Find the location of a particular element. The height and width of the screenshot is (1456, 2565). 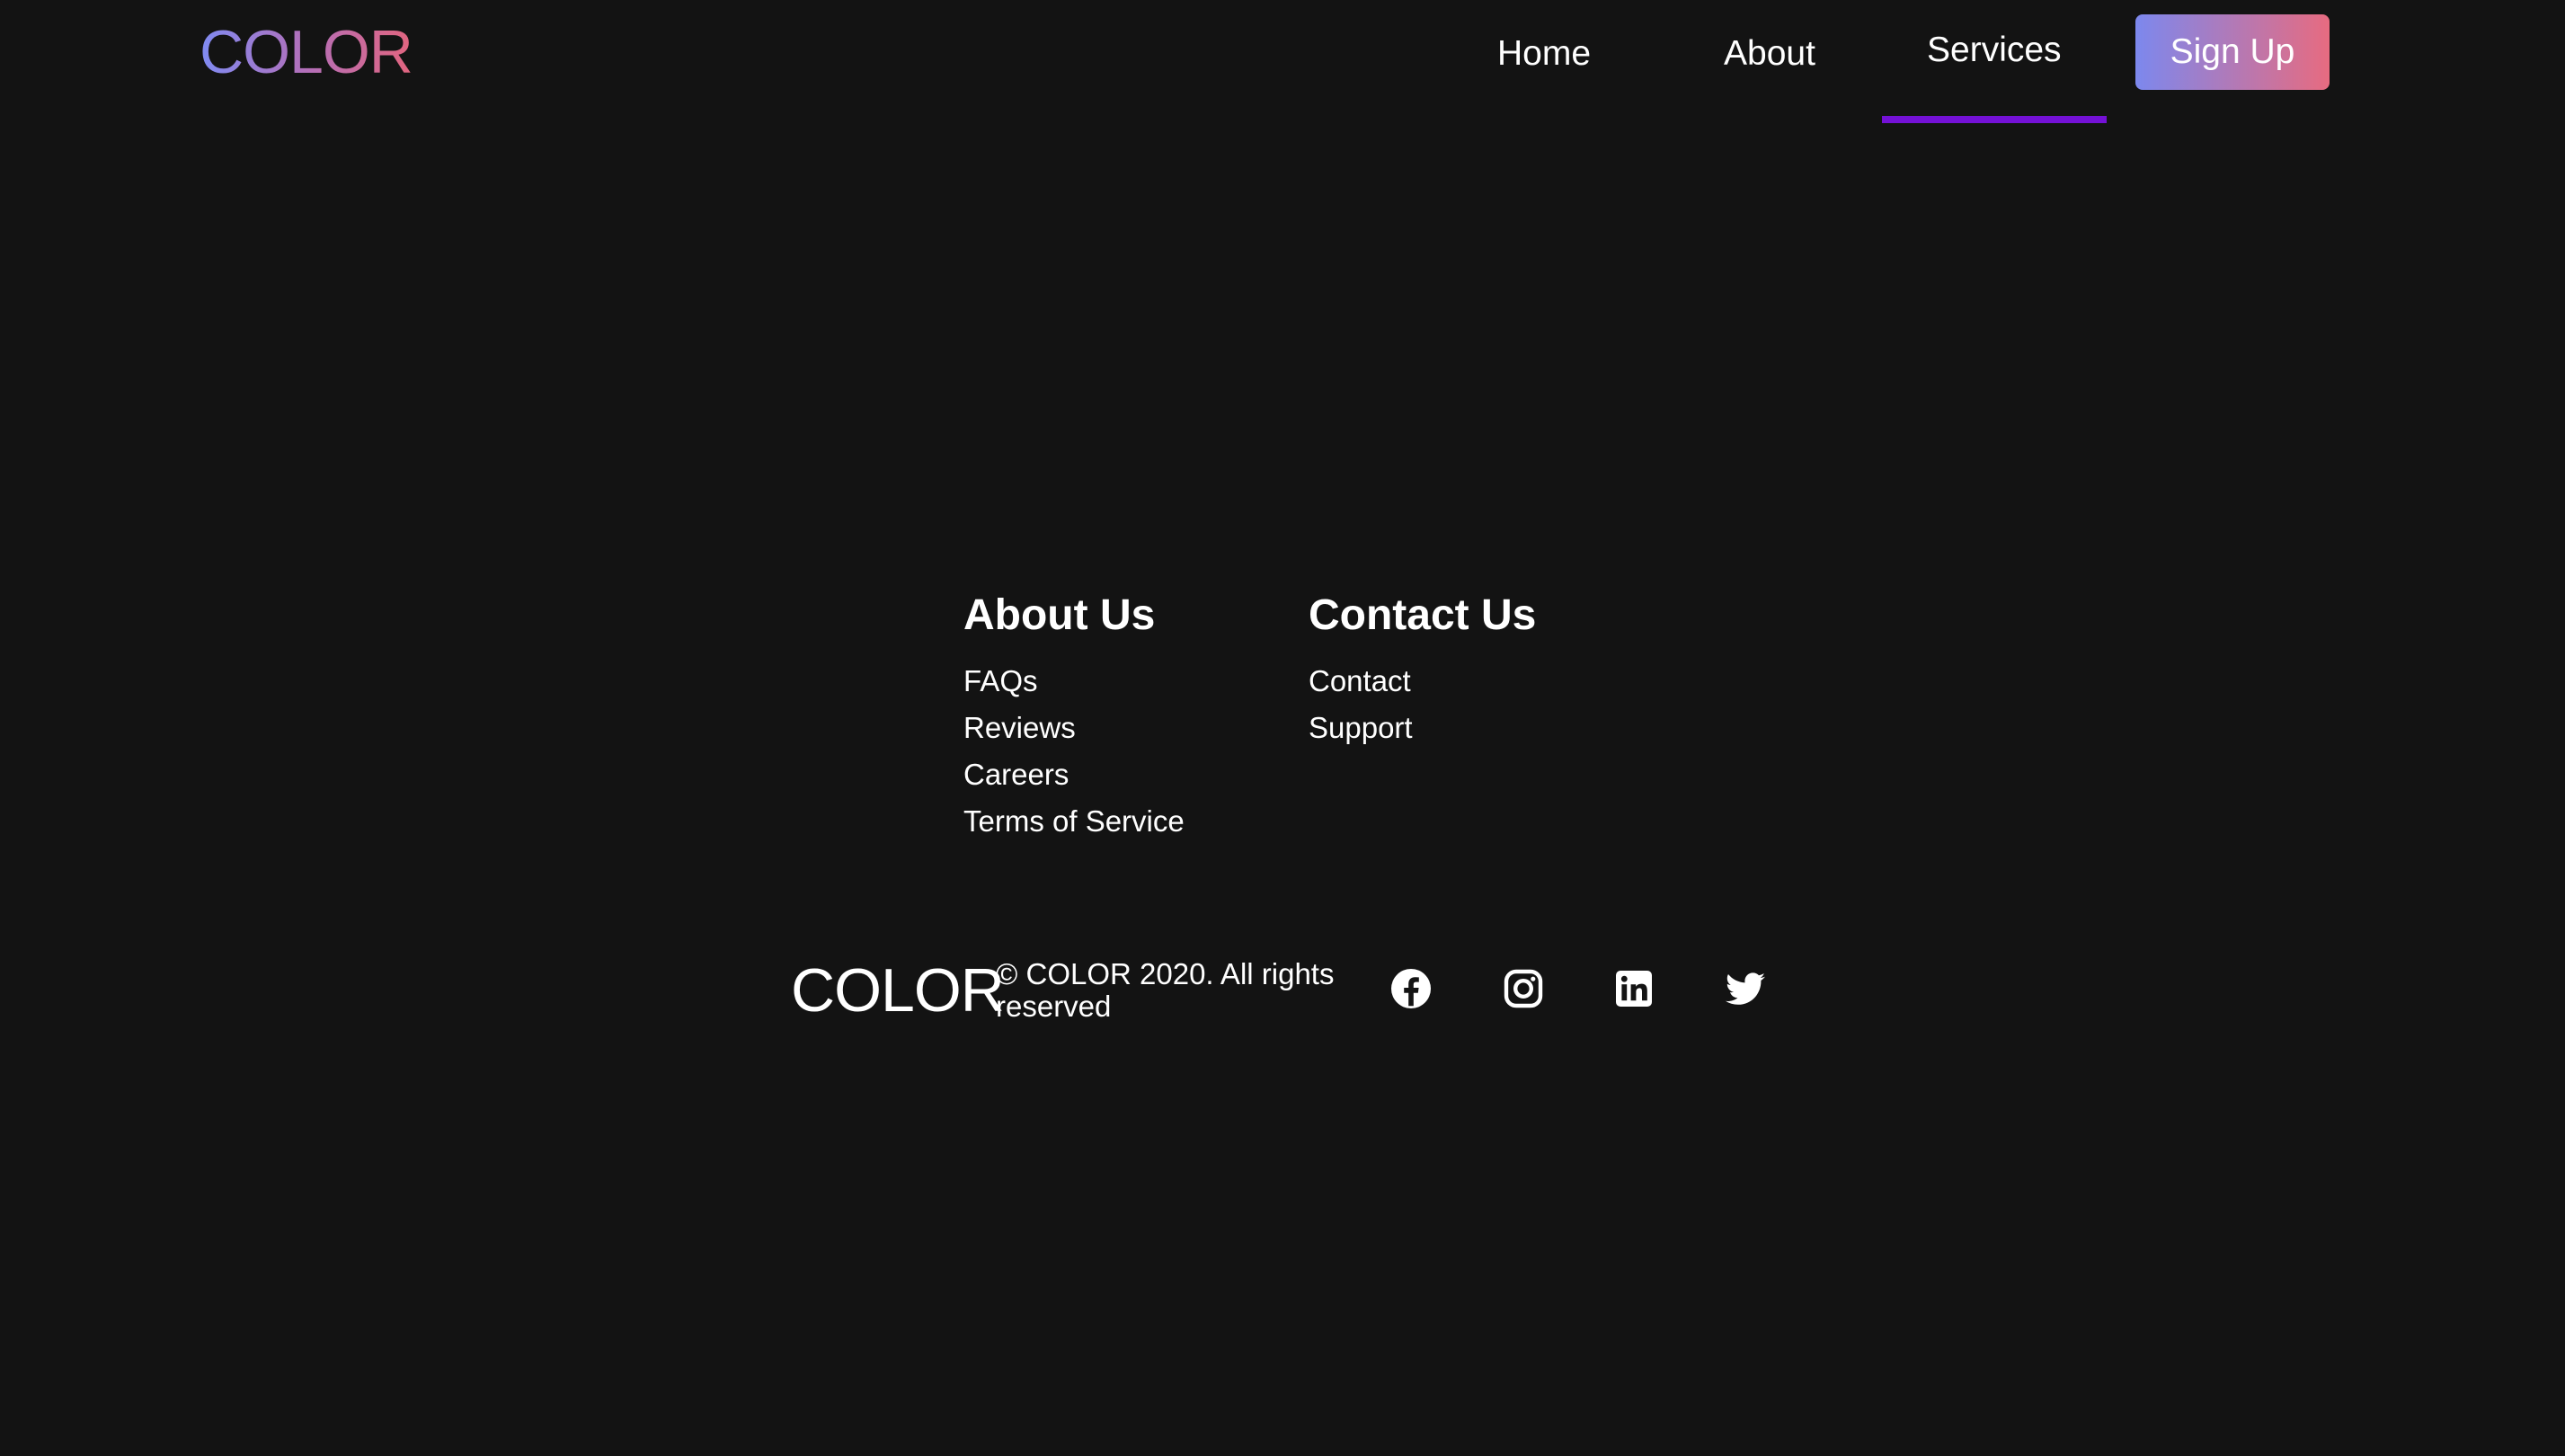

footer-logo: COLOR is located at coordinates (898, 990).